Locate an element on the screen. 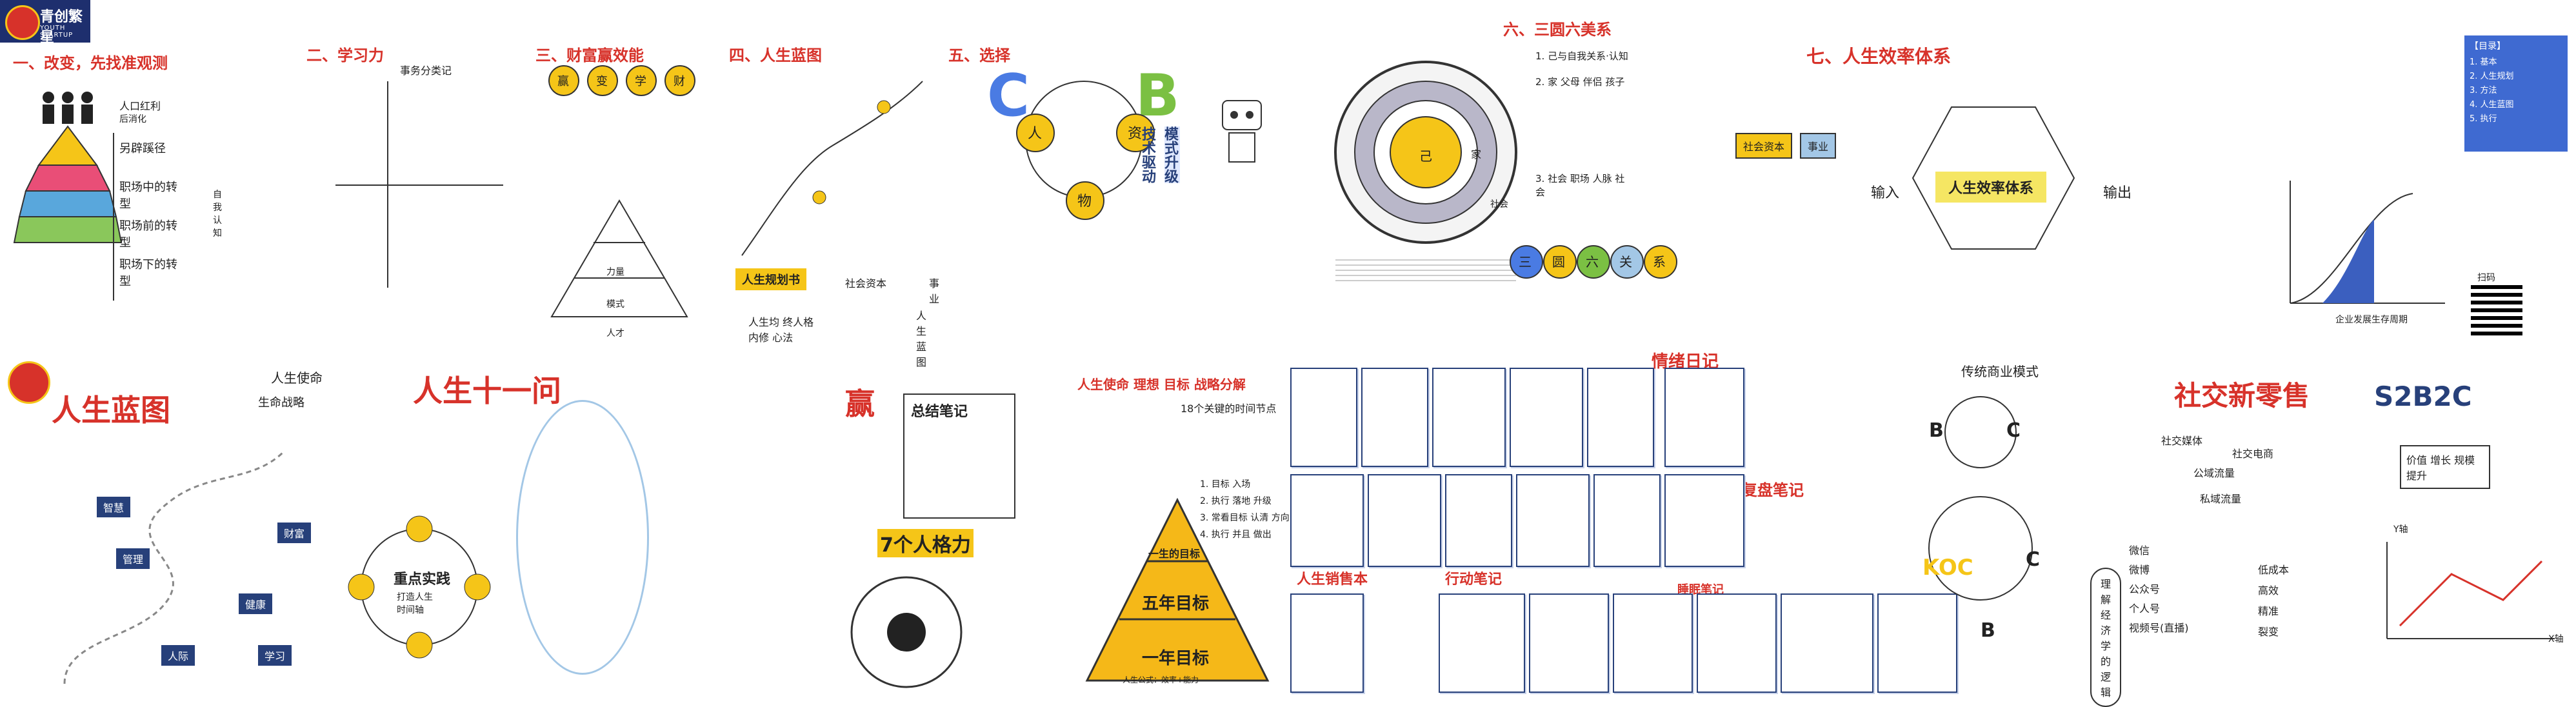 The height and width of the screenshot is (707, 2576). chip-label: 关 is located at coordinates (1625, 262).